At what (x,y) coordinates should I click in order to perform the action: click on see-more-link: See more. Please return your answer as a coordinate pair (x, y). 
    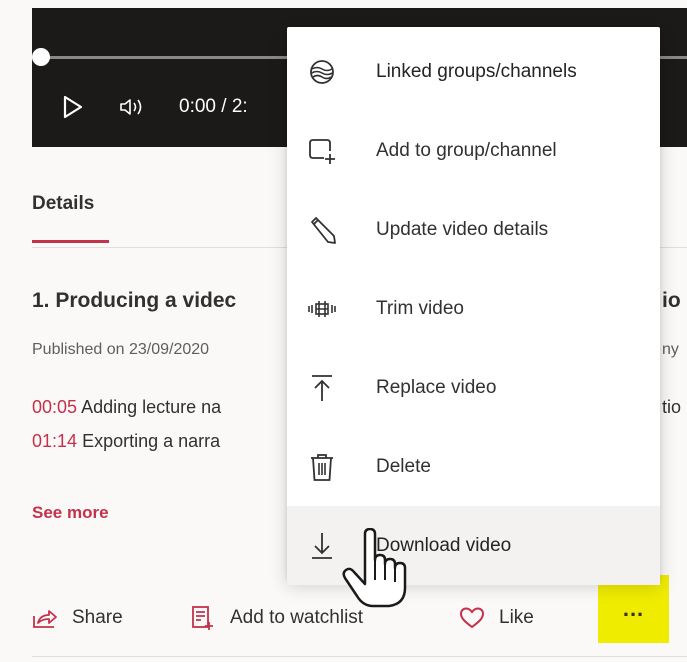
    Looking at the image, I should click on (70, 513).